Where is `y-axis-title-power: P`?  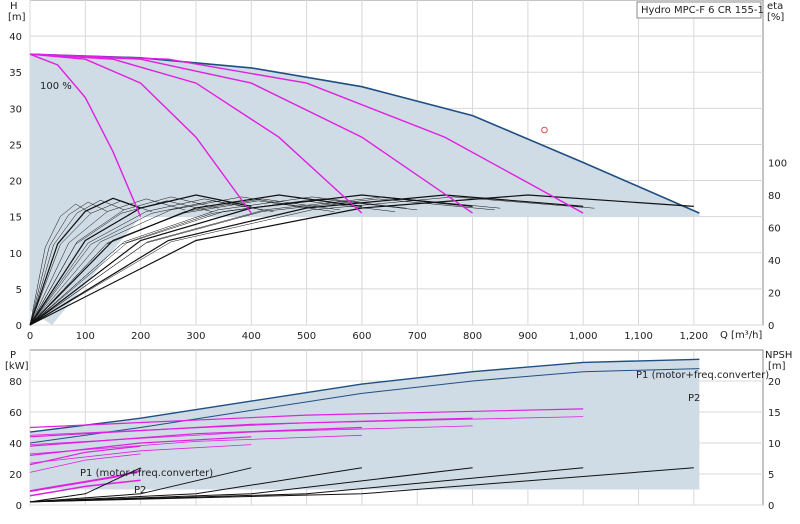
y-axis-title-power: P is located at coordinates (13, 355).